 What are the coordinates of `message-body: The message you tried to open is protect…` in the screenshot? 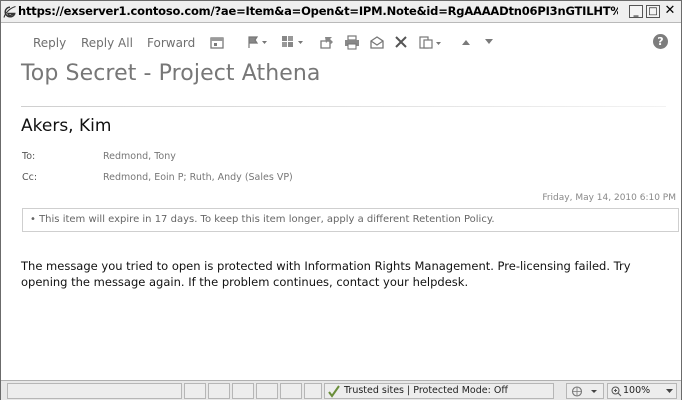 It's located at (326, 274).